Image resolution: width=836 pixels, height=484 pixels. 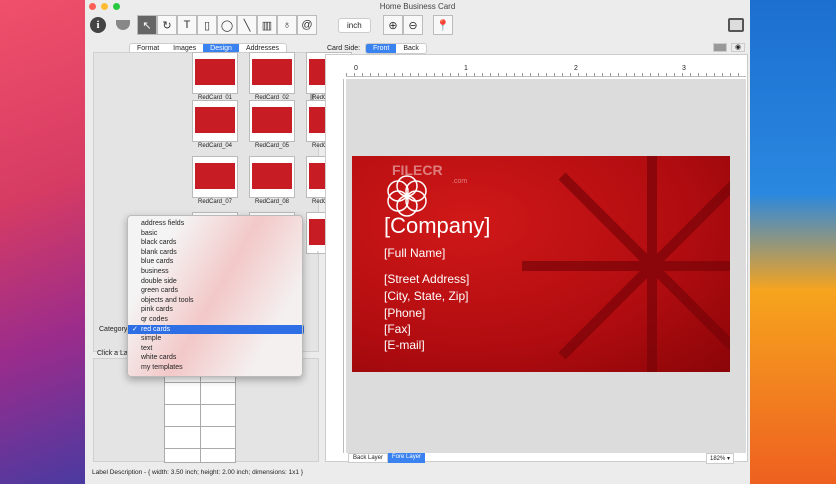 What do you see at coordinates (443, 25) in the screenshot?
I see `map-pin-icon: 📍` at bounding box center [443, 25].